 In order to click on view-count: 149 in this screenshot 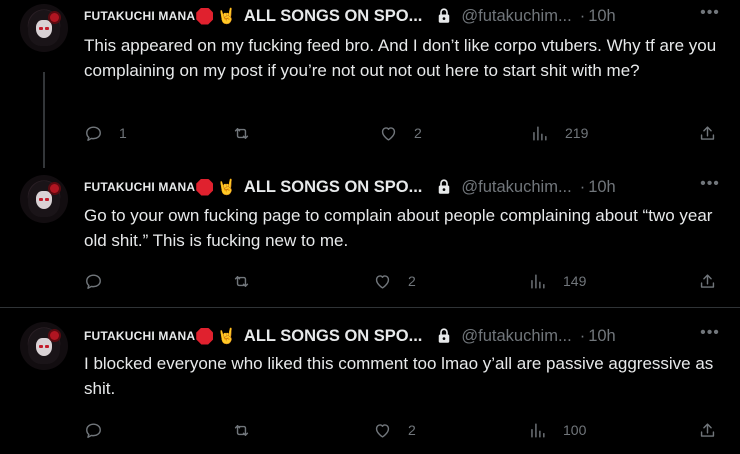, I will do `click(575, 281)`.